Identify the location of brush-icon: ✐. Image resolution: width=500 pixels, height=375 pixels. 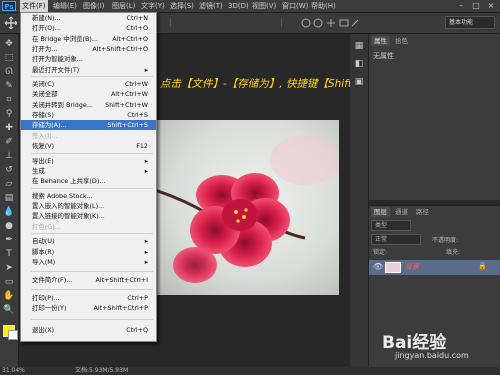
(9, 142).